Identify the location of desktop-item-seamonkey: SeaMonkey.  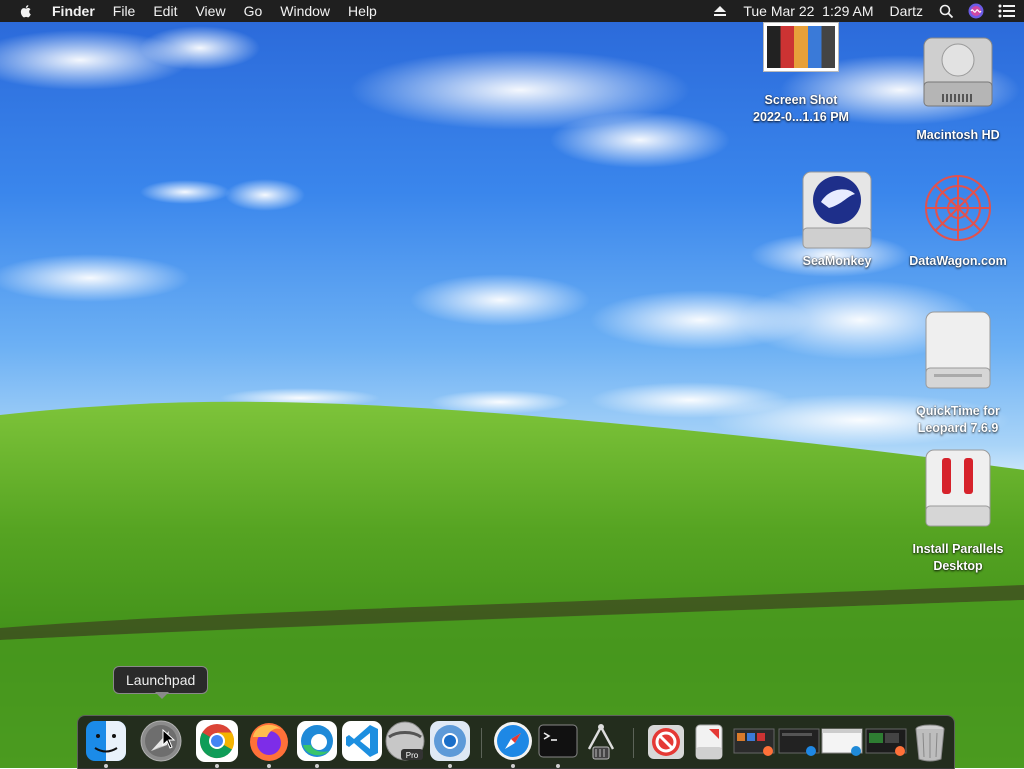
(837, 219).